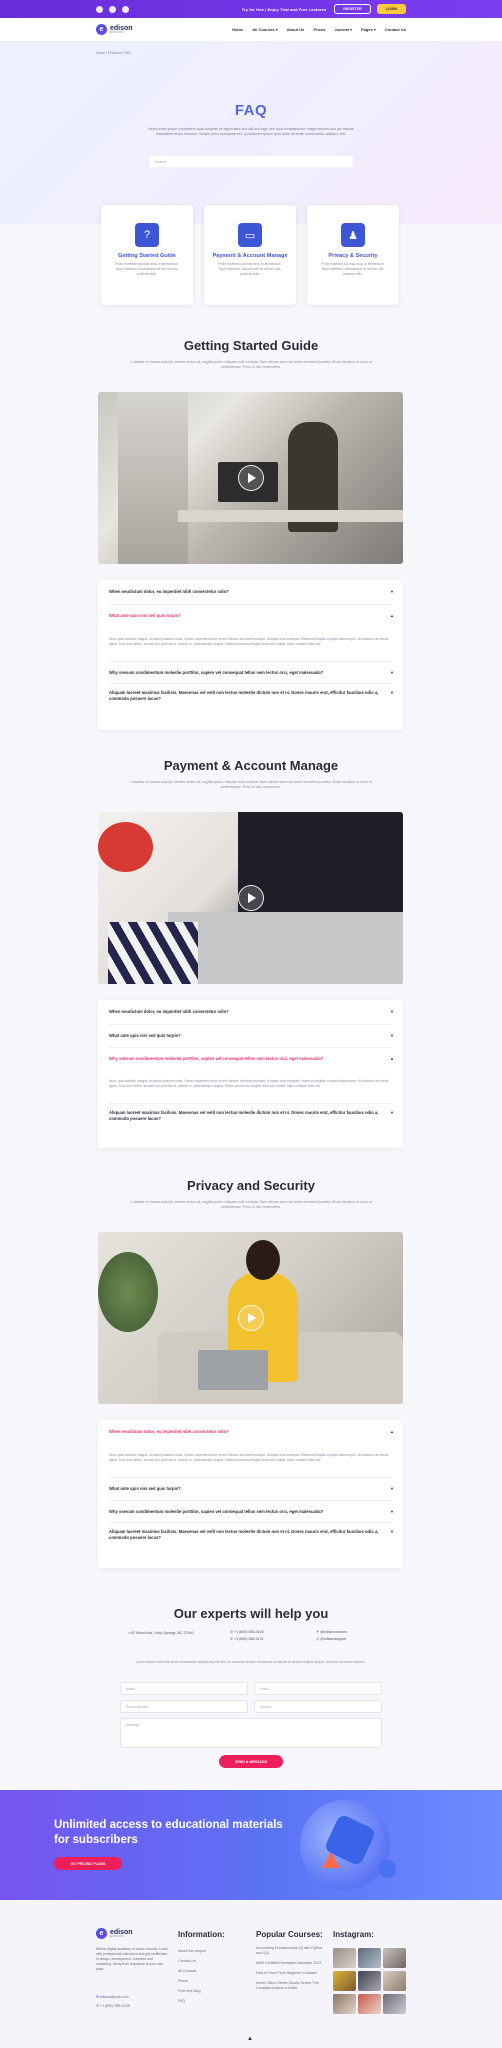  What do you see at coordinates (113, 53) in the screenshot?
I see `breadcrumb: Home / Features / FAQ` at bounding box center [113, 53].